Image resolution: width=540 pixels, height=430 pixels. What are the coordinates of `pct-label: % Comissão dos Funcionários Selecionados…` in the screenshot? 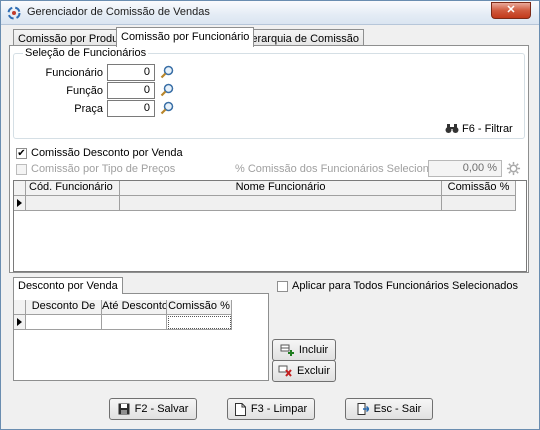 It's located at (345, 169).